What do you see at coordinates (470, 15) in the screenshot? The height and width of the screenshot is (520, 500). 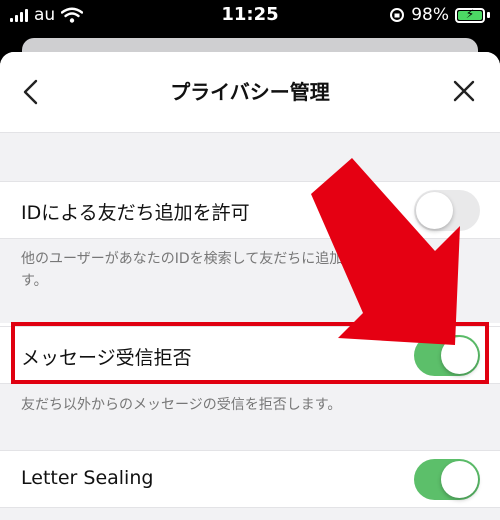 I see `battery-icon: ⚡` at bounding box center [470, 15].